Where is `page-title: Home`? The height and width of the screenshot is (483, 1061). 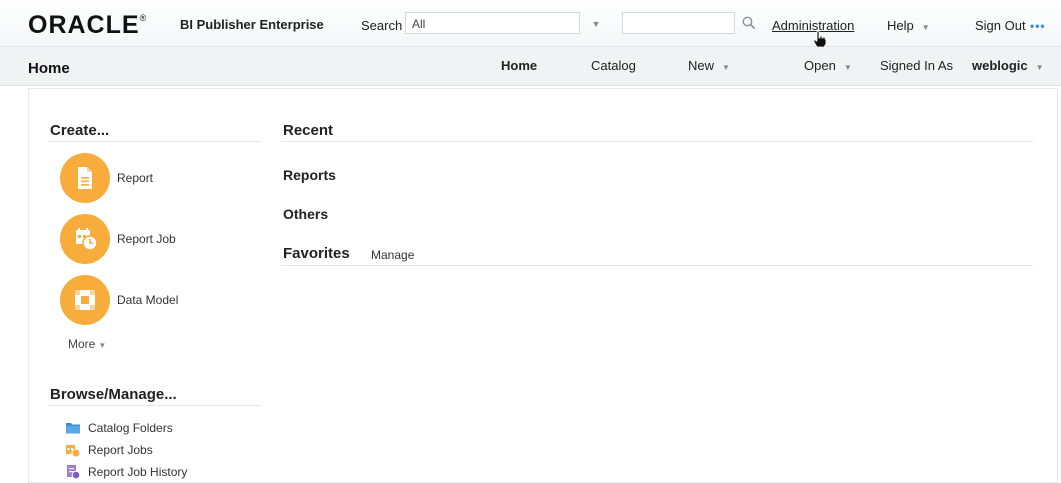 page-title: Home is located at coordinates (49, 68).